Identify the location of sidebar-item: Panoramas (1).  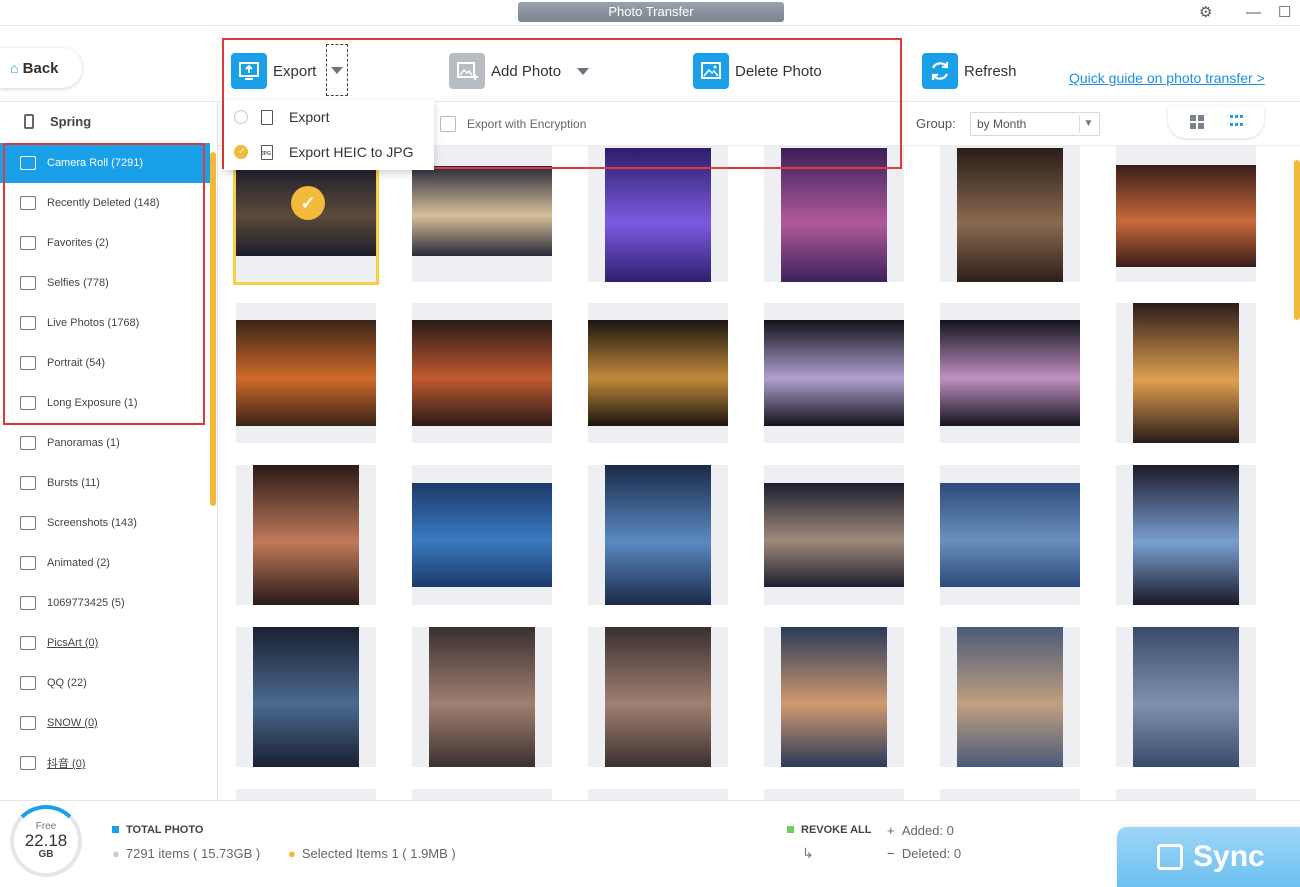
(105, 443).